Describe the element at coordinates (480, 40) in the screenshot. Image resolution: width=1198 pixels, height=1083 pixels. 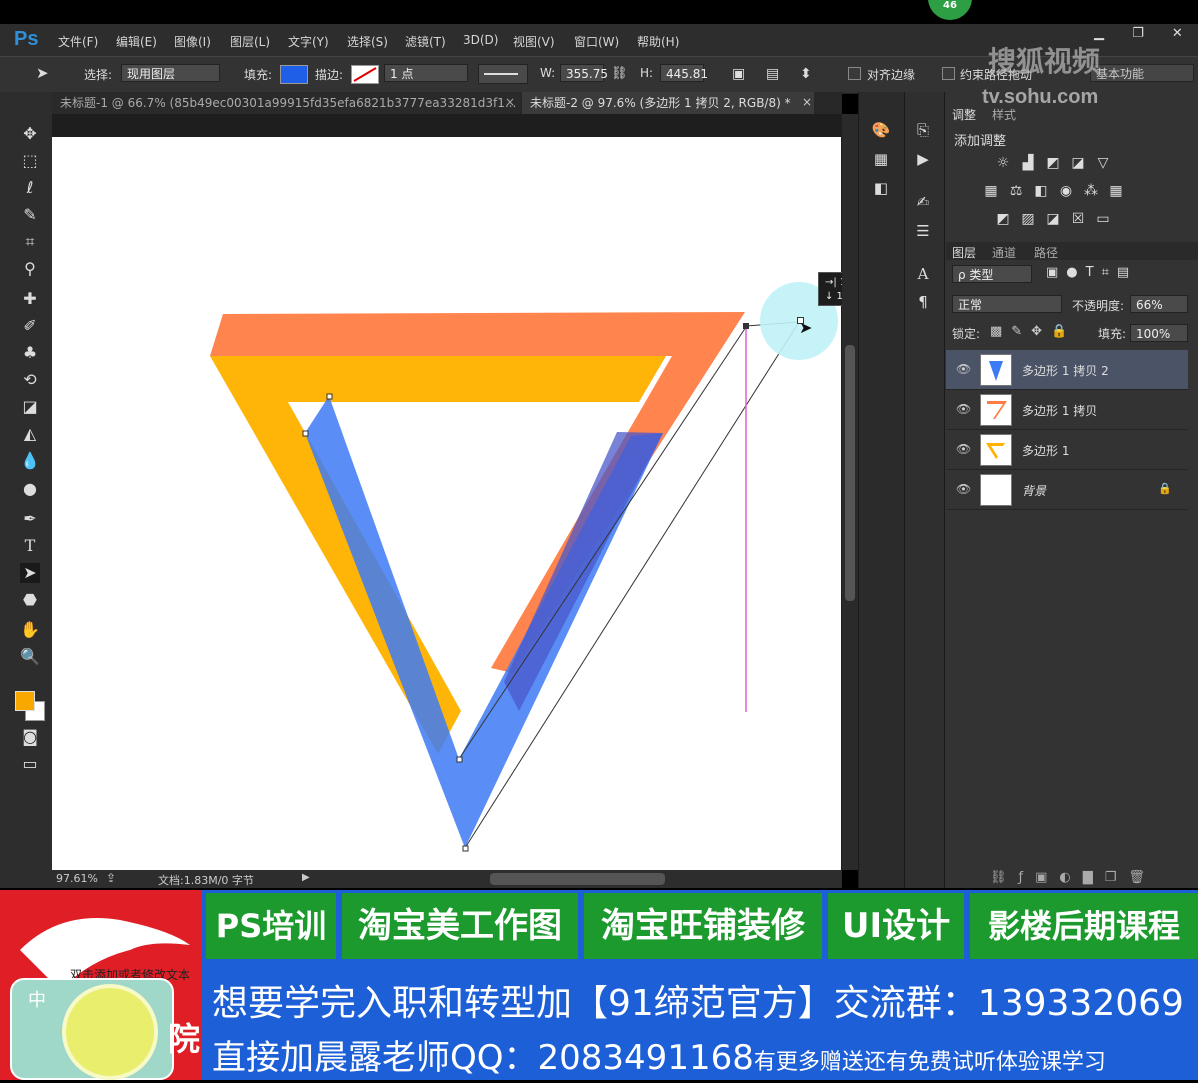
I see `menu-3d: 3D(D)` at that location.